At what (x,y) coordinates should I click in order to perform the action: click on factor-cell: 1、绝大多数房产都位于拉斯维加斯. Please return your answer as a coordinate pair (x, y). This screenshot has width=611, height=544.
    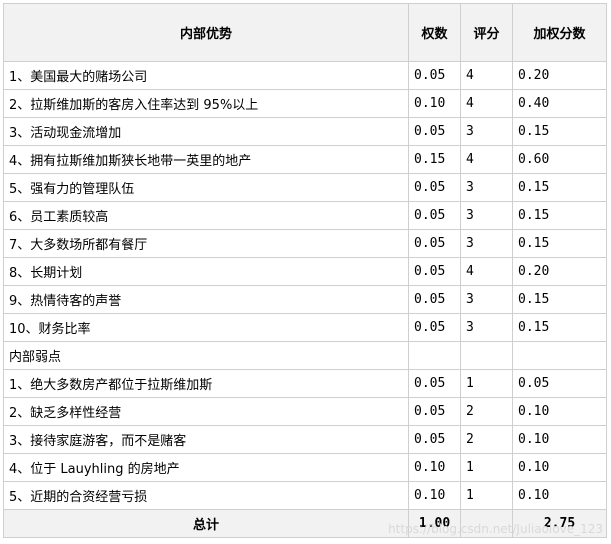
    Looking at the image, I should click on (206, 383).